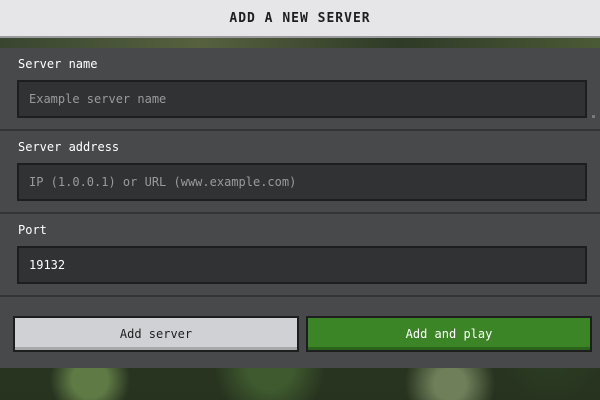 The width and height of the screenshot is (600, 400). I want to click on add-server-button-label: Add server, so click(156, 334).